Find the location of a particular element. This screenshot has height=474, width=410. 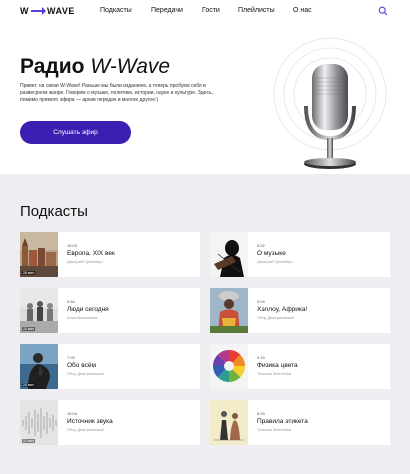

logo: W WAVE is located at coordinates (47, 11).